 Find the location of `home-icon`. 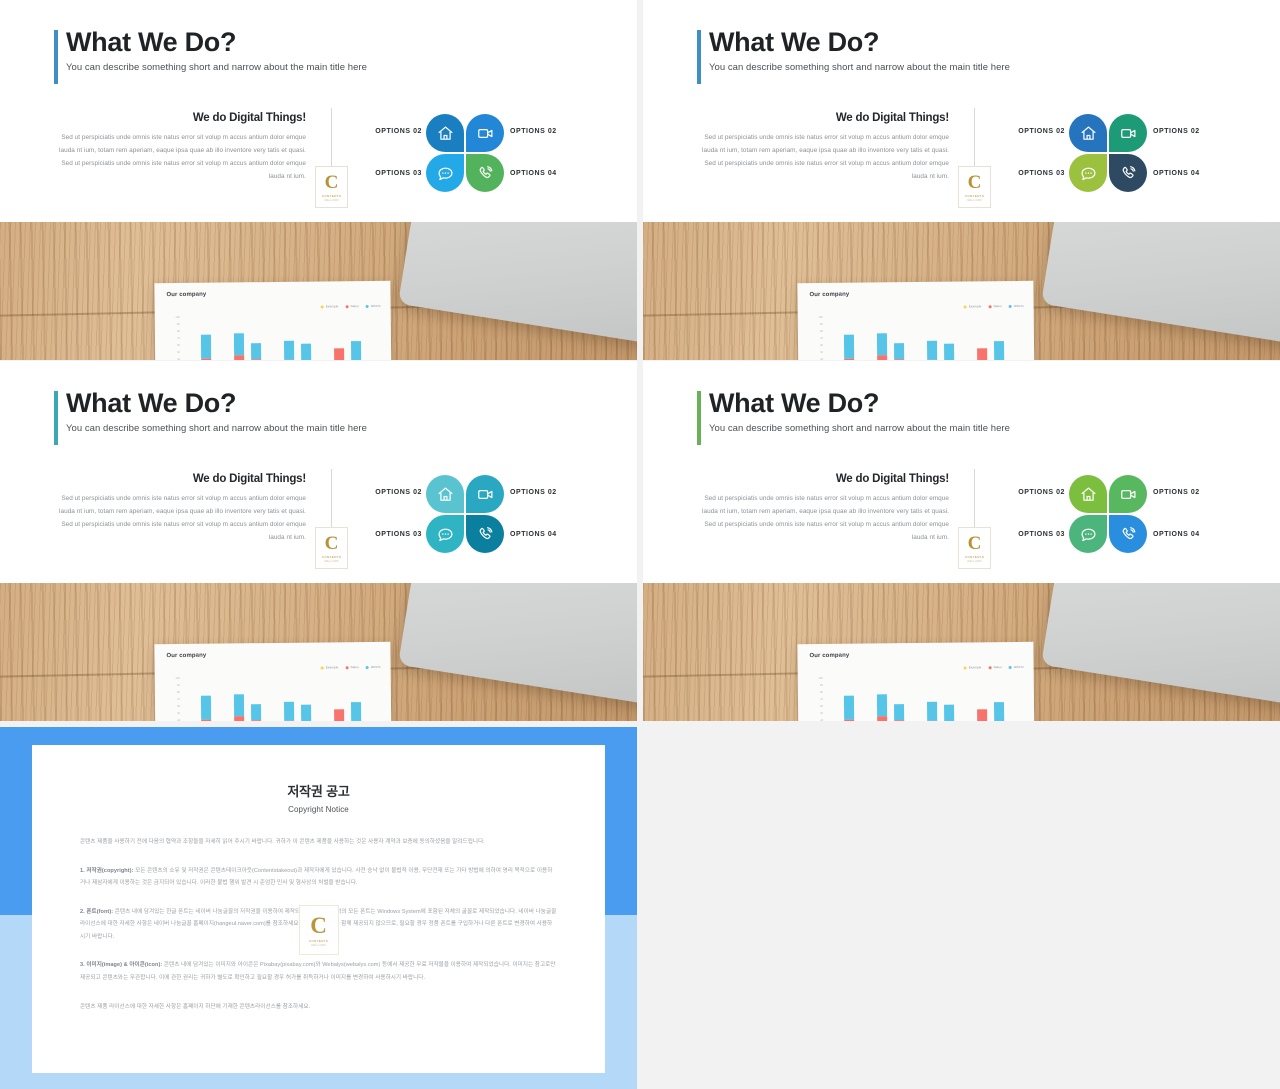

home-icon is located at coordinates (445, 133).